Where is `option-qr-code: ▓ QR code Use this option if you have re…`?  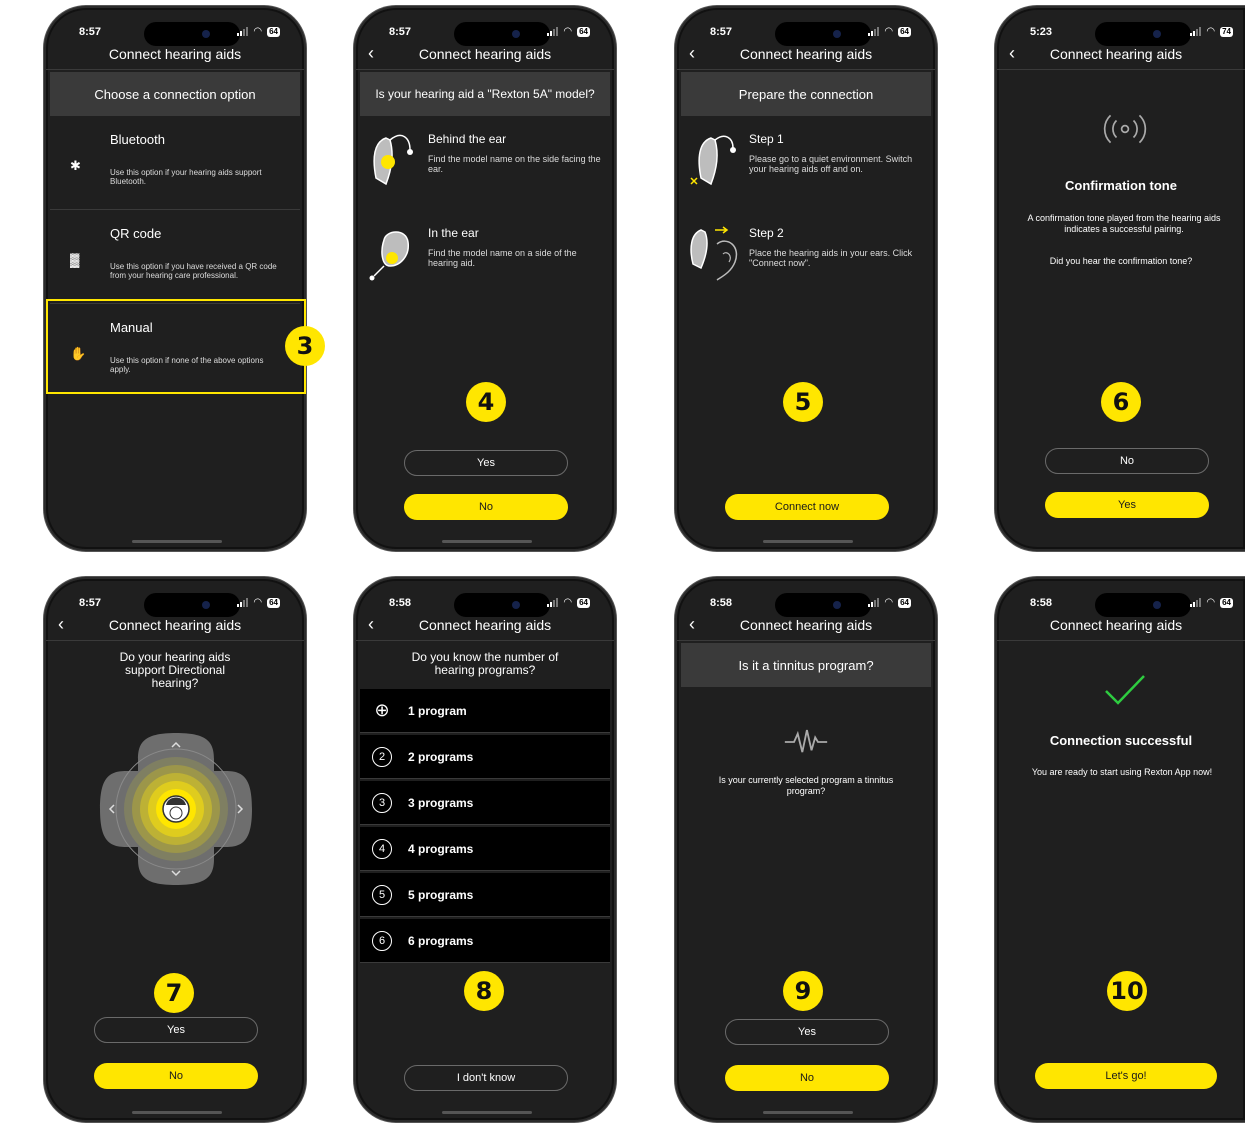
option-qr-code: ▓ QR code Use this option if you have re… is located at coordinates (175, 257).